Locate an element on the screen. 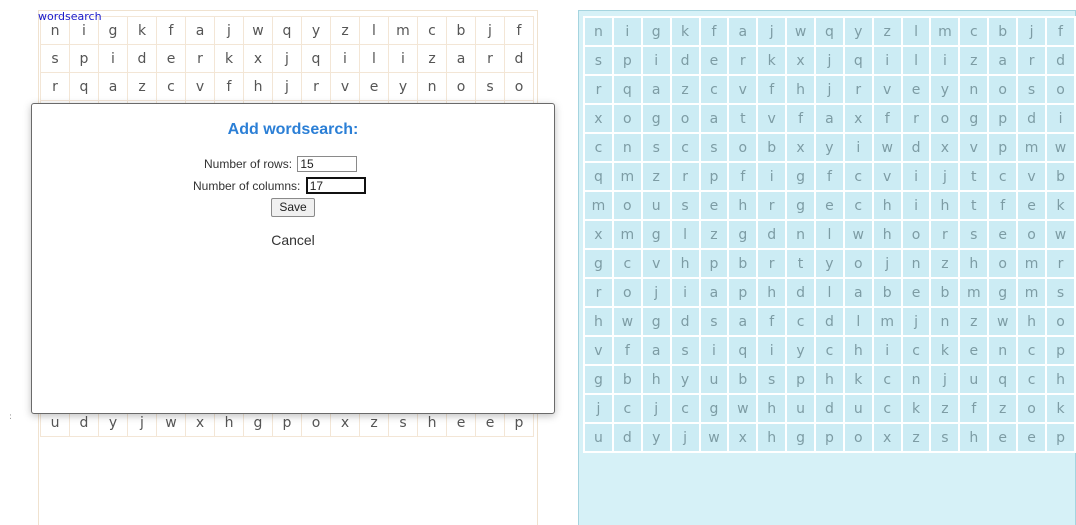 Image resolution: width=1076 pixels, height=525 pixels. right-grid-cell: t is located at coordinates (974, 205).